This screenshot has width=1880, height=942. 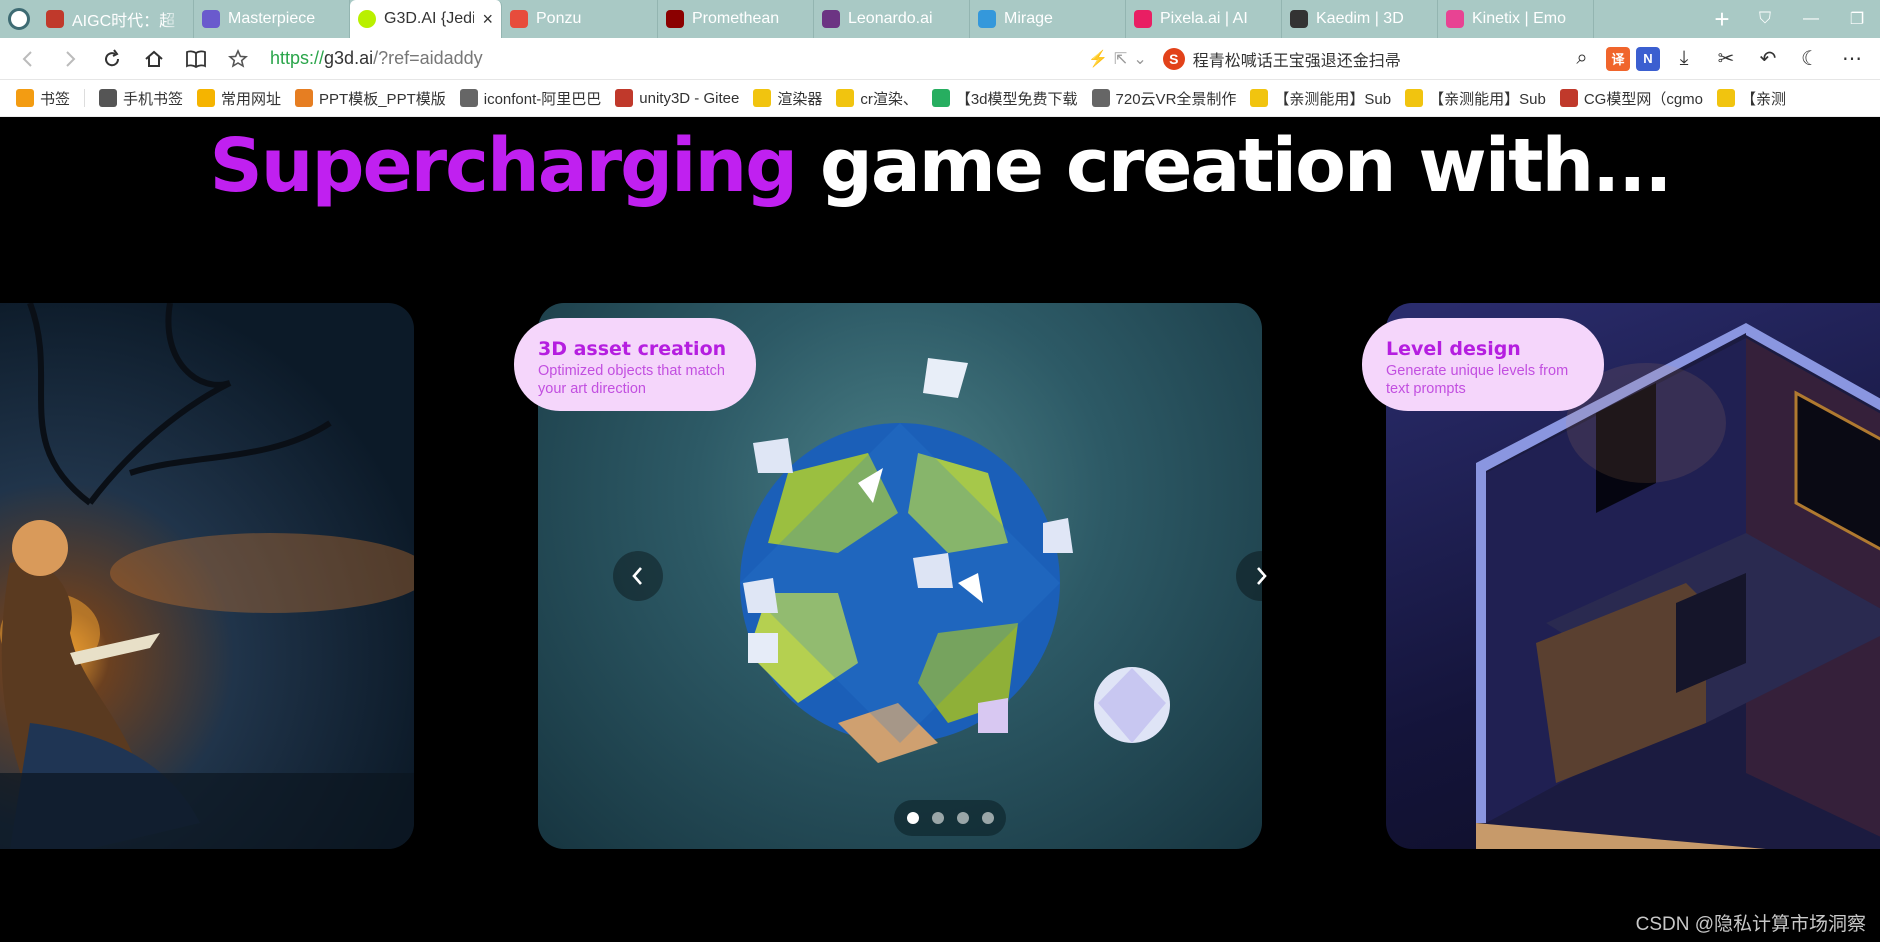 What do you see at coordinates (1016, 99) in the screenshot?
I see `bookmark-label: 【3d模型免费下载` at bounding box center [1016, 99].